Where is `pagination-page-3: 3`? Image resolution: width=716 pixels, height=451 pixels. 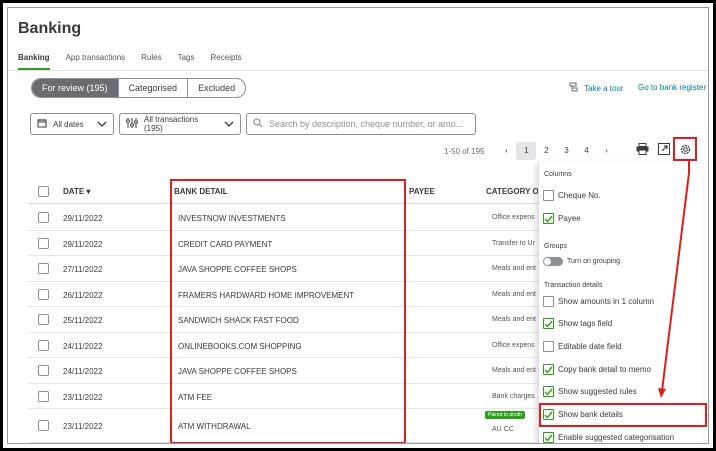 pagination-page-3: 3 is located at coordinates (566, 151).